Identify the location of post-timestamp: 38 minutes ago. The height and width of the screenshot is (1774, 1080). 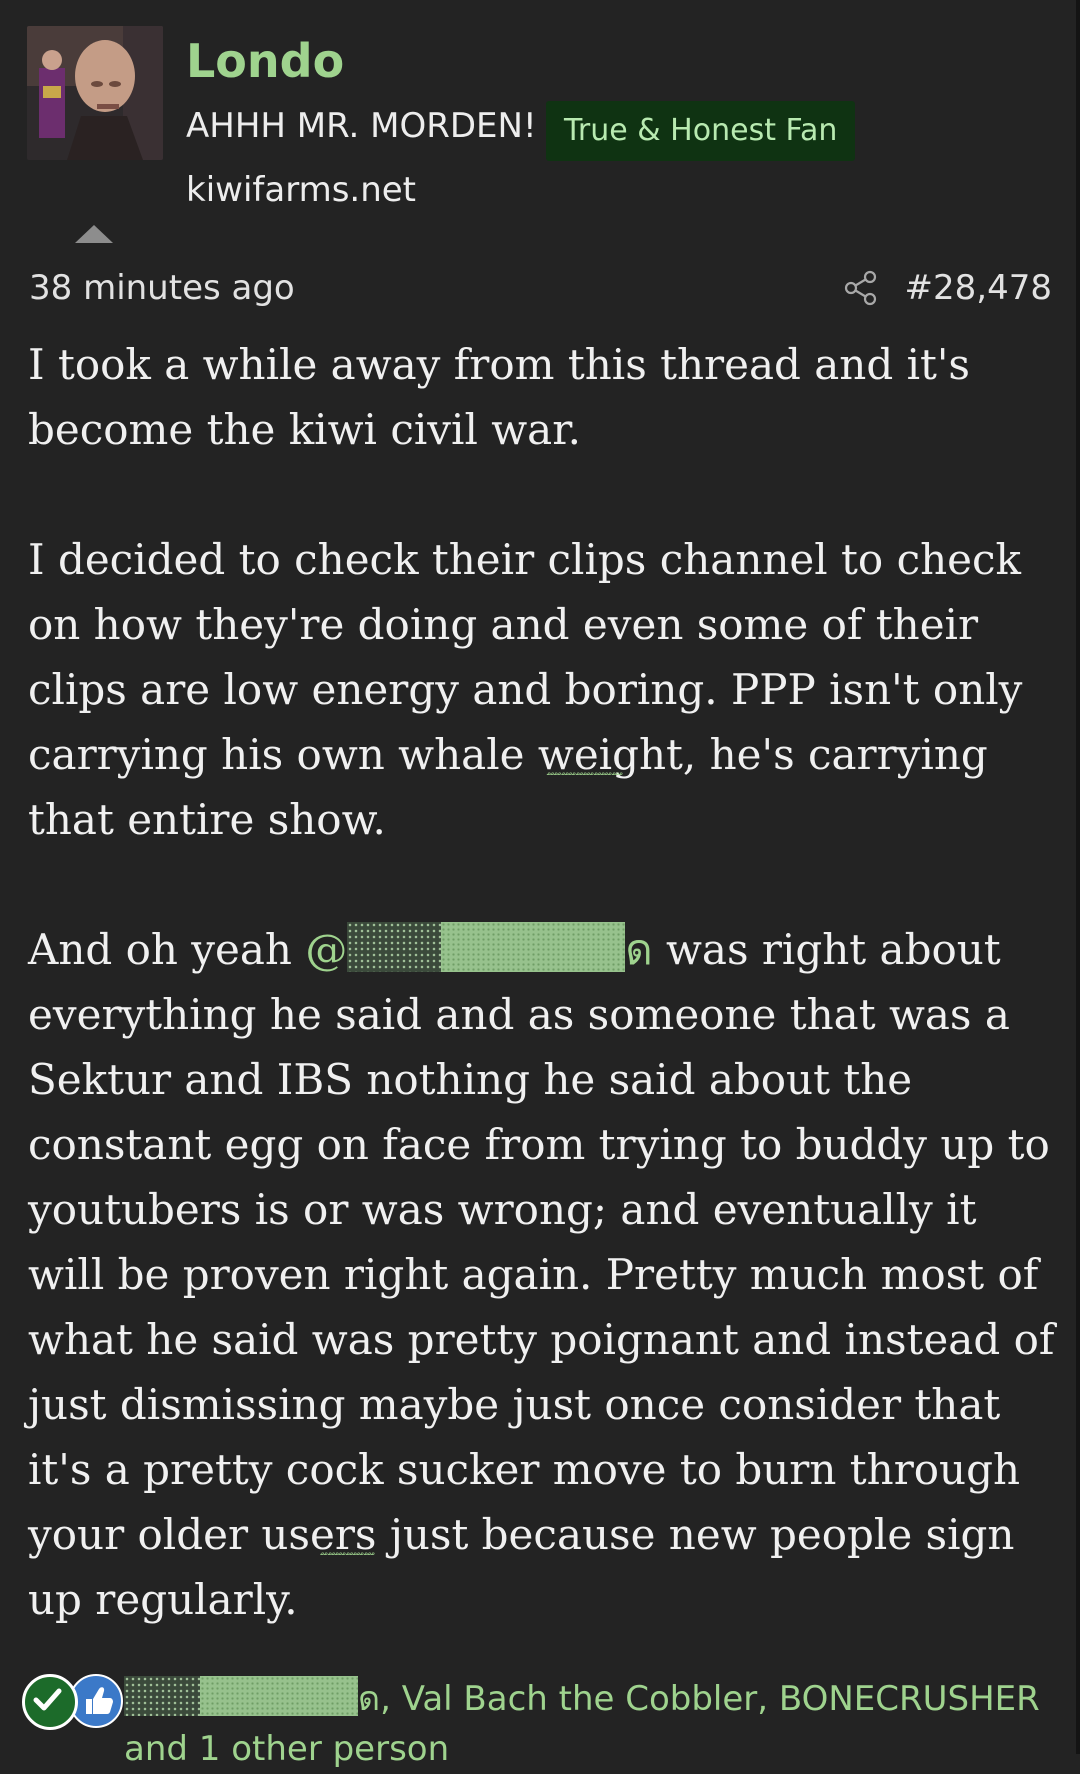
(162, 288).